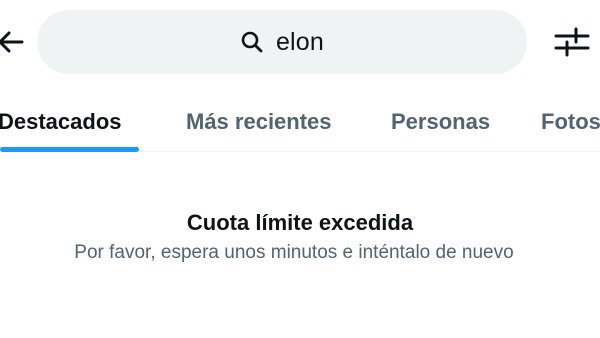 The height and width of the screenshot is (338, 600). I want to click on tab-label: Destacados, so click(61, 121).